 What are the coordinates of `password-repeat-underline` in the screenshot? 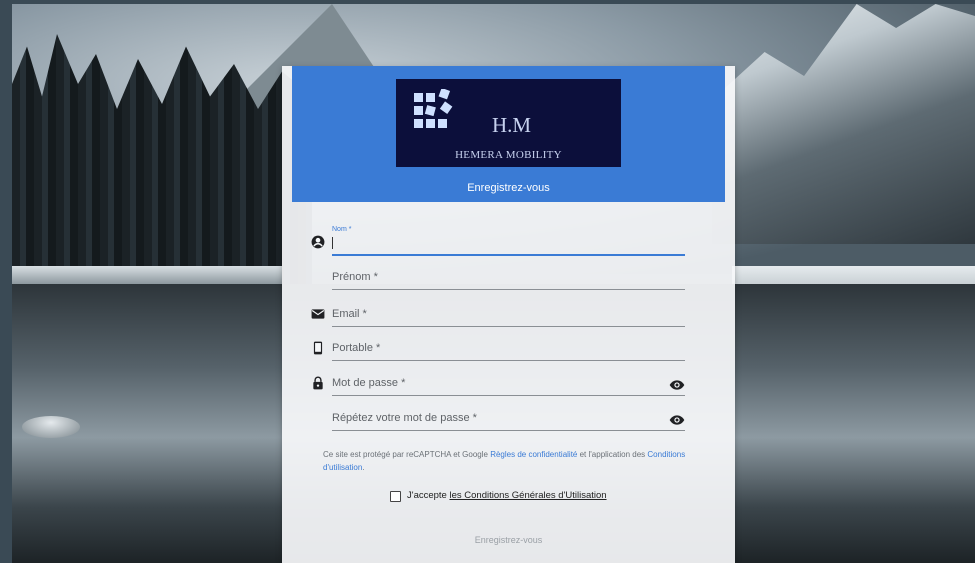 It's located at (508, 430).